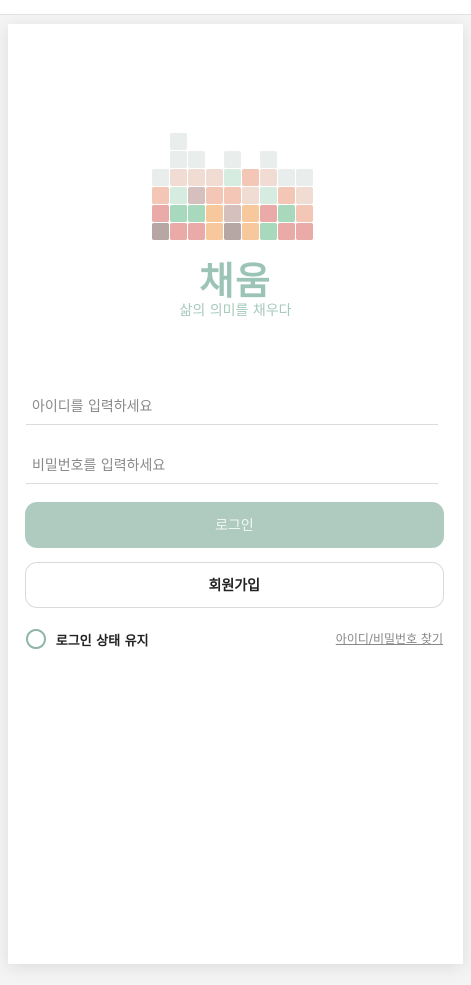 The height and width of the screenshot is (985, 471). I want to click on remember-login-label: 로그인 상태 유지, so click(102, 641).